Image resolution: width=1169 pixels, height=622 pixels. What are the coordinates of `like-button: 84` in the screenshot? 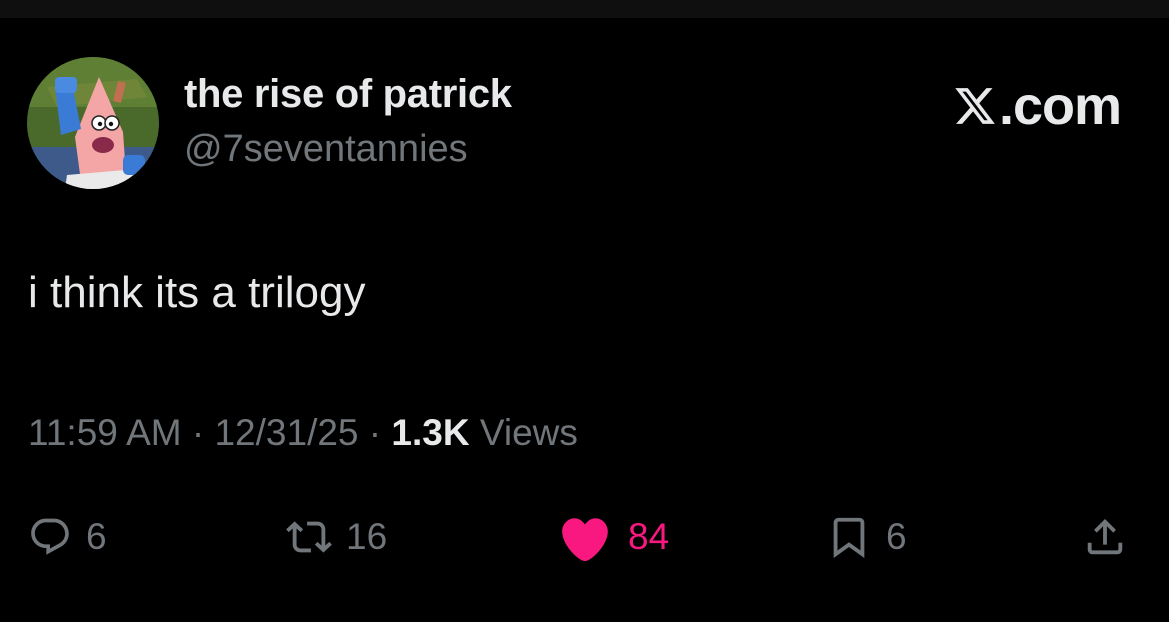 It's located at (612, 537).